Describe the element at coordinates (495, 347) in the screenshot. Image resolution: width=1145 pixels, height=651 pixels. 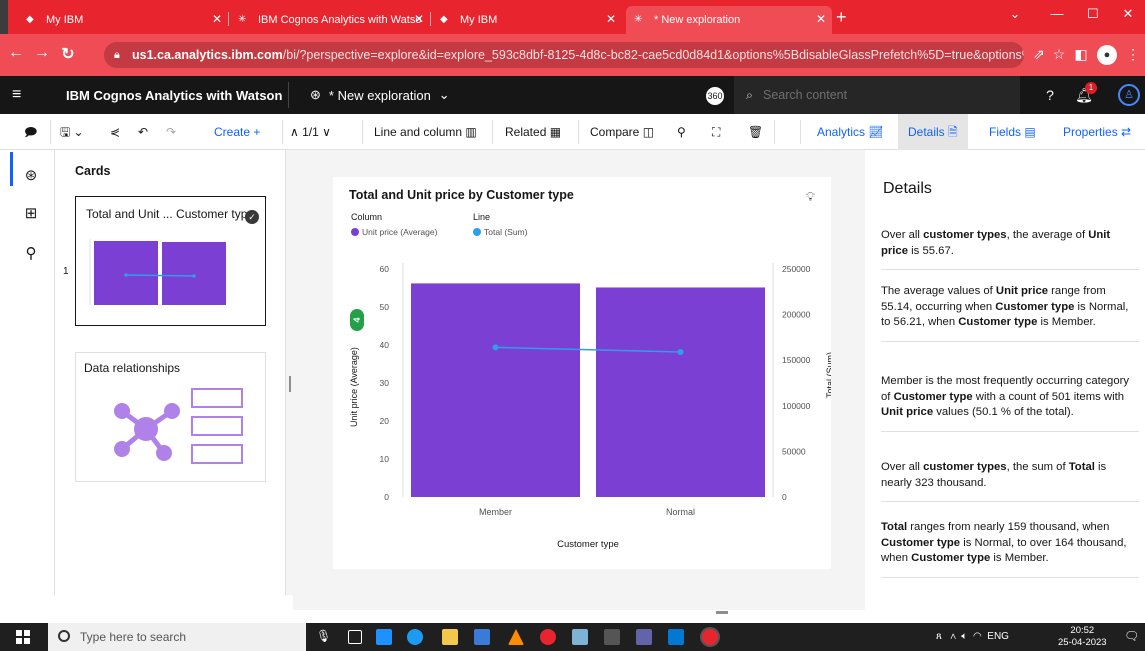
I see `chart-line-point` at that location.